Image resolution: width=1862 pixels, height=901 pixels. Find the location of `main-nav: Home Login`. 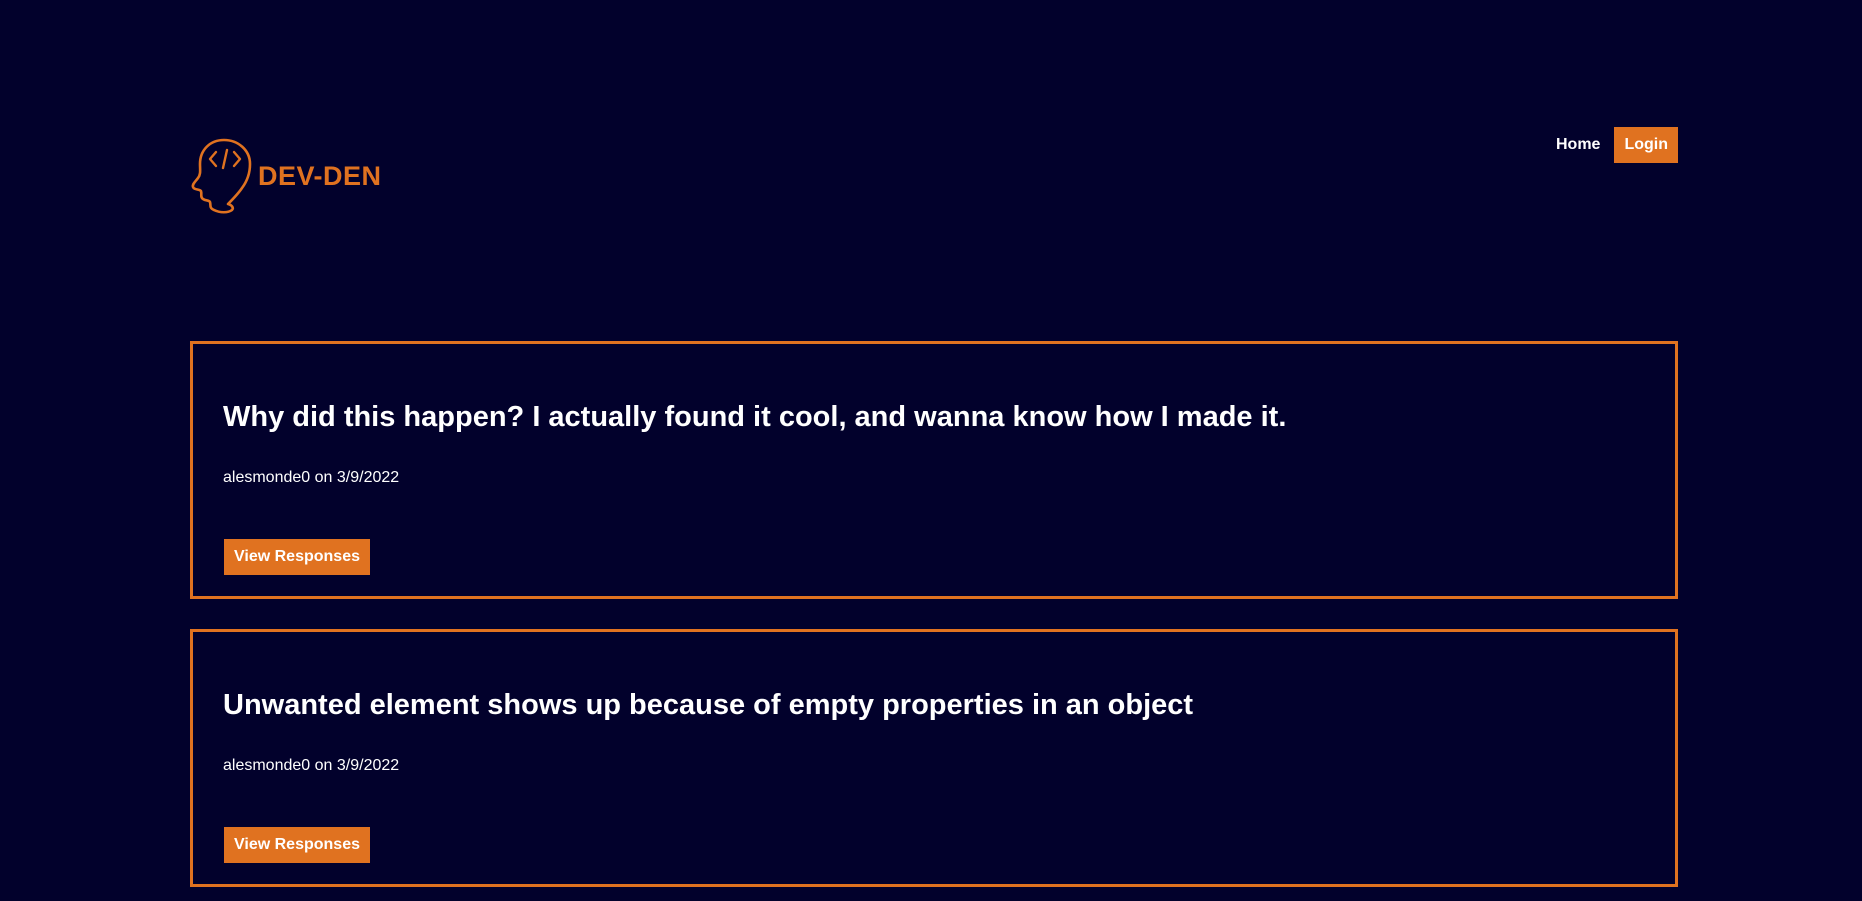

main-nav: Home Login is located at coordinates (1610, 145).